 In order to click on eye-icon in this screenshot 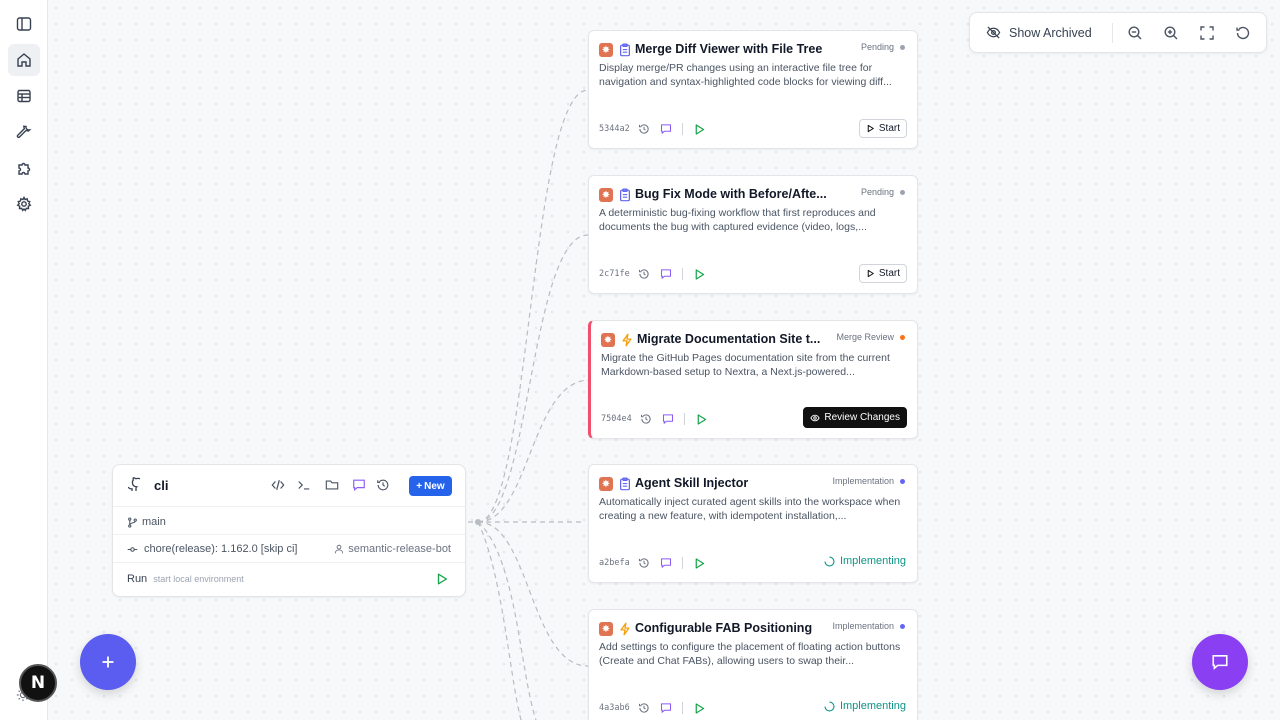, I will do `click(815, 417)`.